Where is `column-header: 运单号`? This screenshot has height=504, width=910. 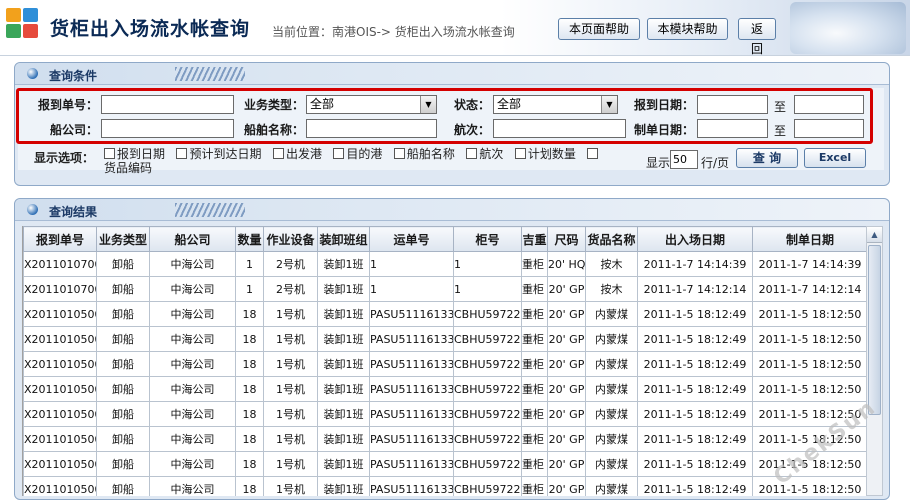 column-header: 运单号 is located at coordinates (411, 239).